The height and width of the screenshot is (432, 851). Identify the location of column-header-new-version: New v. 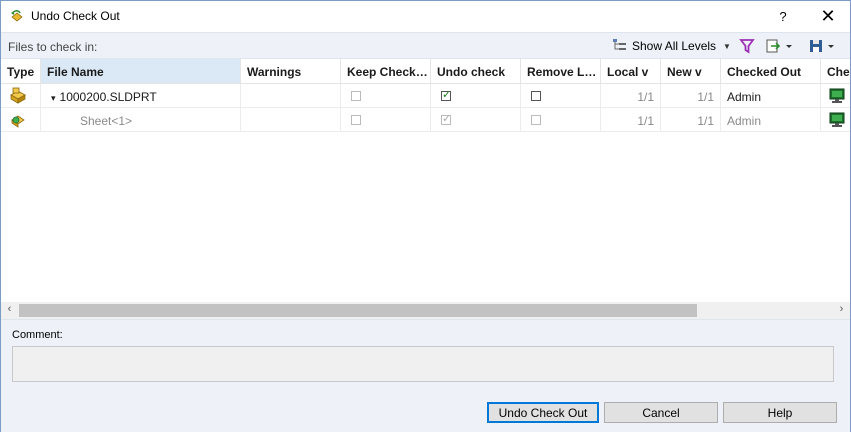
(691, 71).